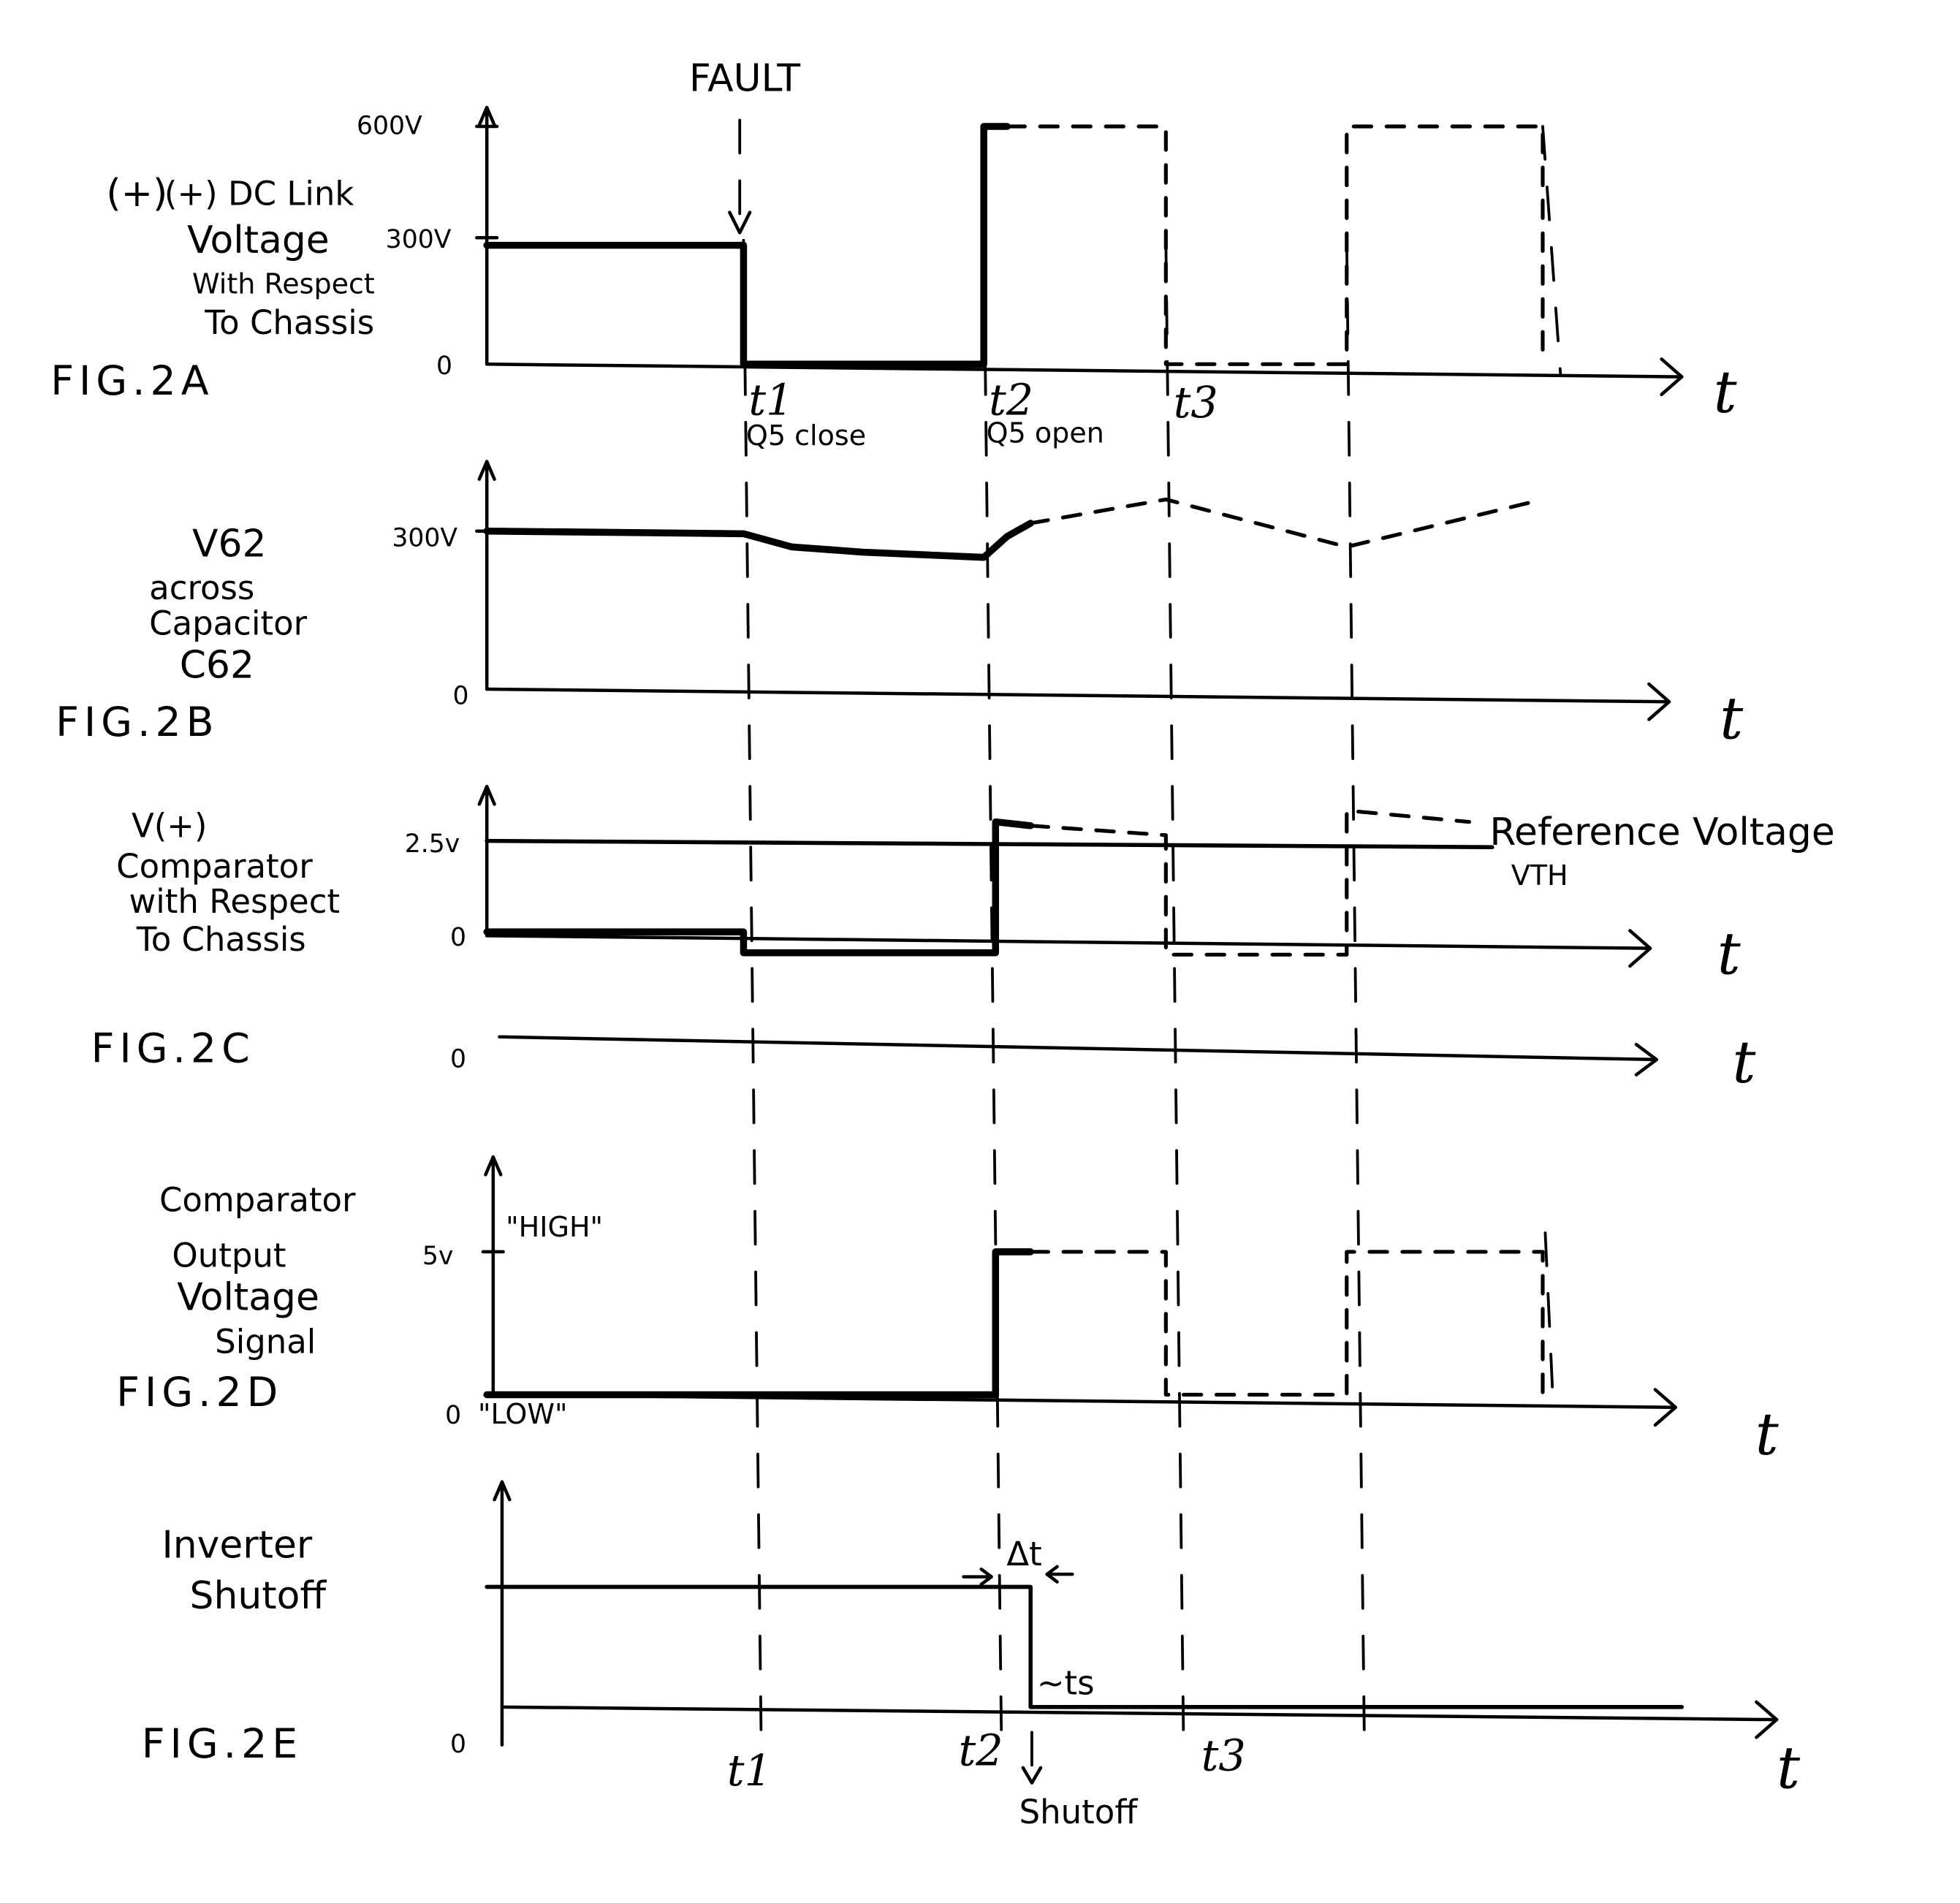 The height and width of the screenshot is (1903, 1960). What do you see at coordinates (460, 696) in the screenshot?
I see `fig2b-tick-0: 0` at bounding box center [460, 696].